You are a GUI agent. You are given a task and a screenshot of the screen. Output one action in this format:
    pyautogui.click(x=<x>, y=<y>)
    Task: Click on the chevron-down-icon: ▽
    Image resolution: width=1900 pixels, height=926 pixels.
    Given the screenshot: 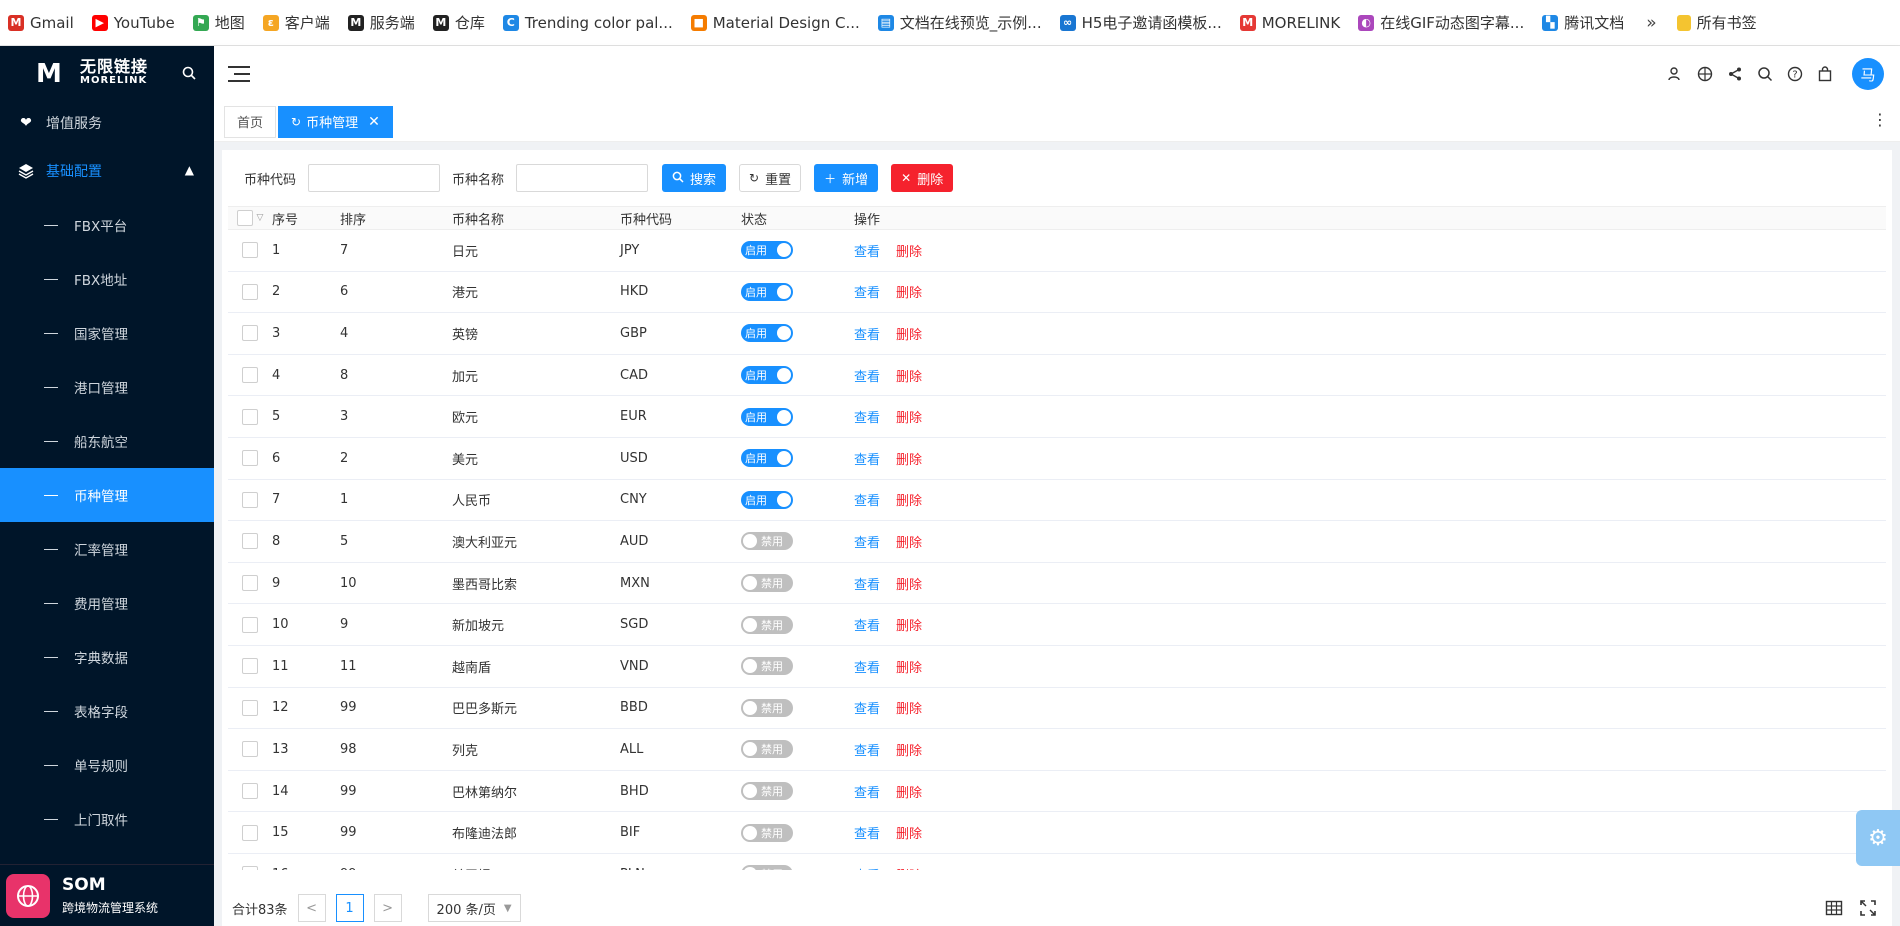 What is the action you would take?
    pyautogui.click(x=260, y=218)
    